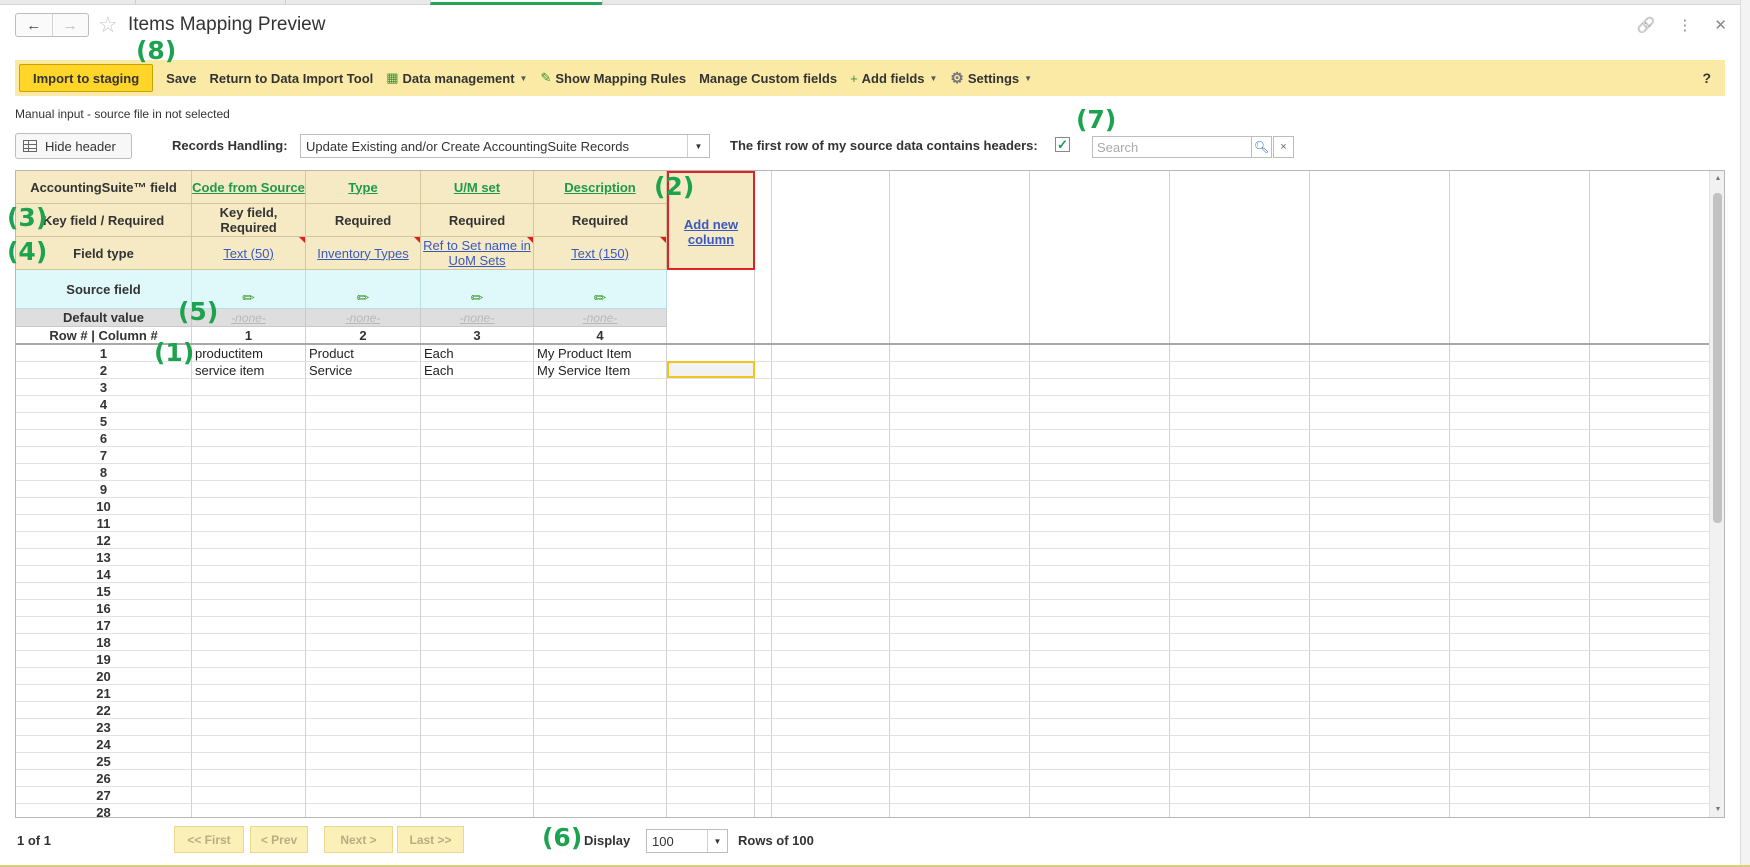 This screenshot has height=867, width=1750. I want to click on link-icon: 🔗, so click(1646, 25).